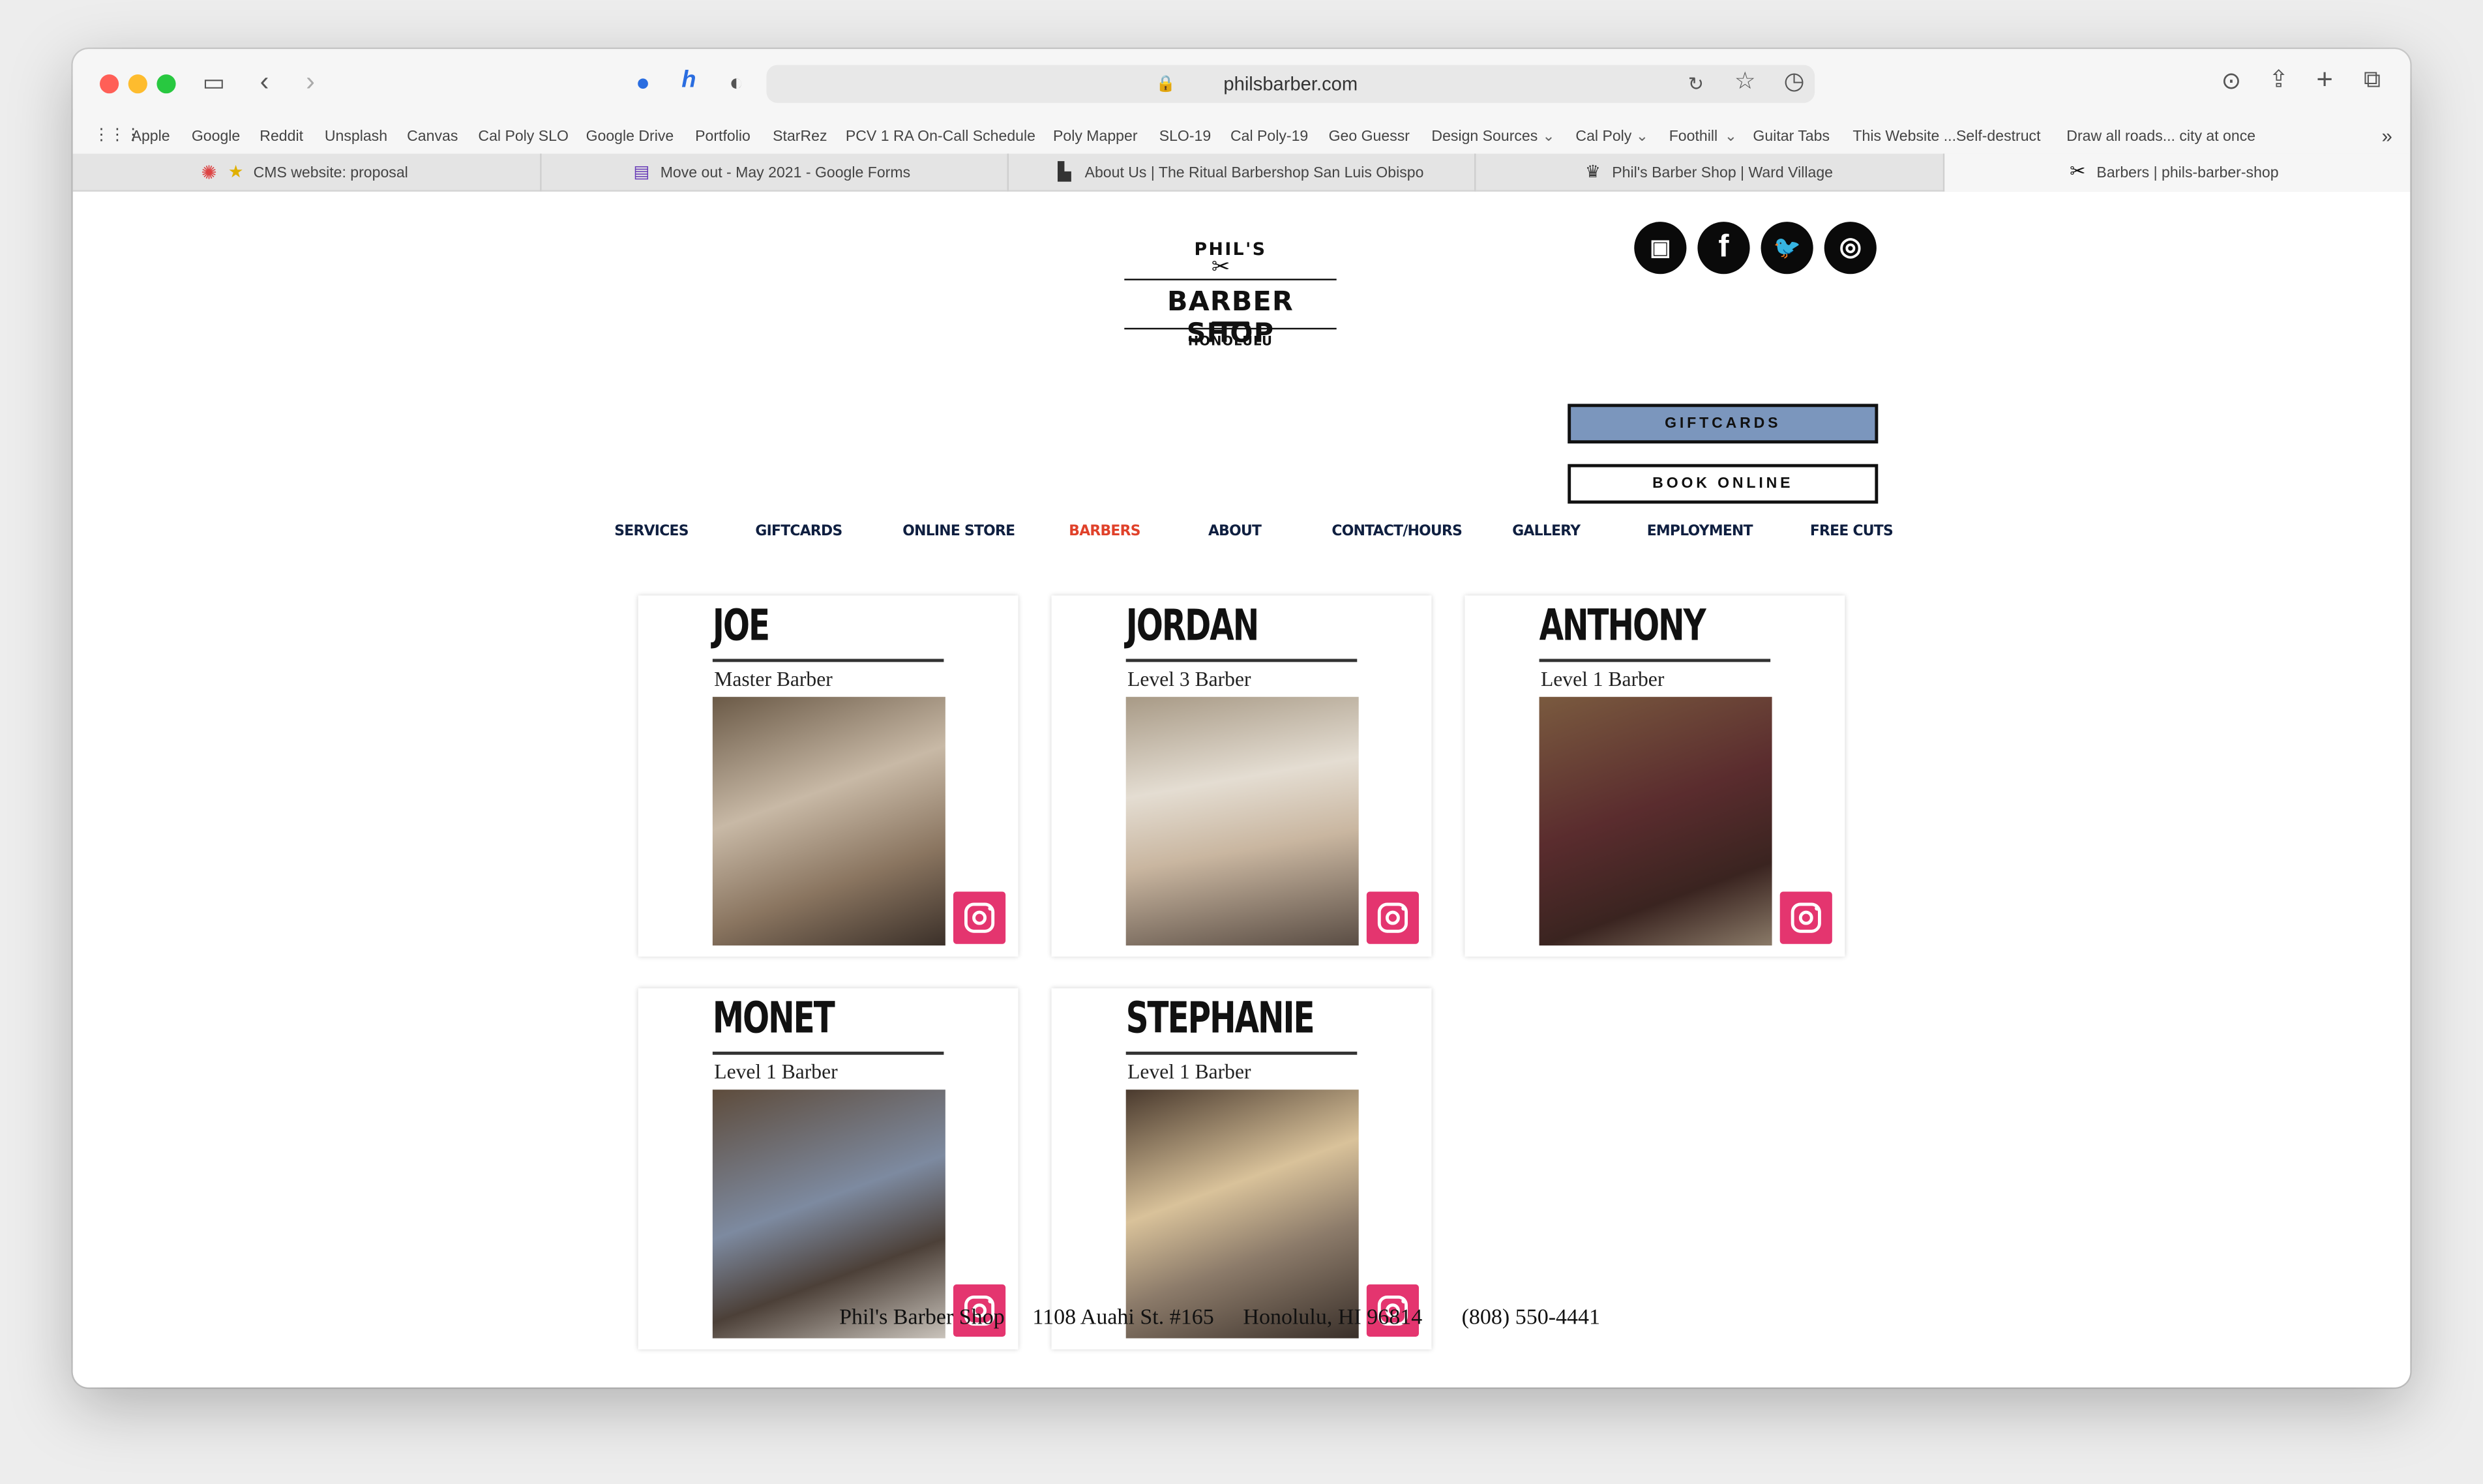  What do you see at coordinates (1723, 424) in the screenshot?
I see `giftcards-button: GIFTCARDS` at bounding box center [1723, 424].